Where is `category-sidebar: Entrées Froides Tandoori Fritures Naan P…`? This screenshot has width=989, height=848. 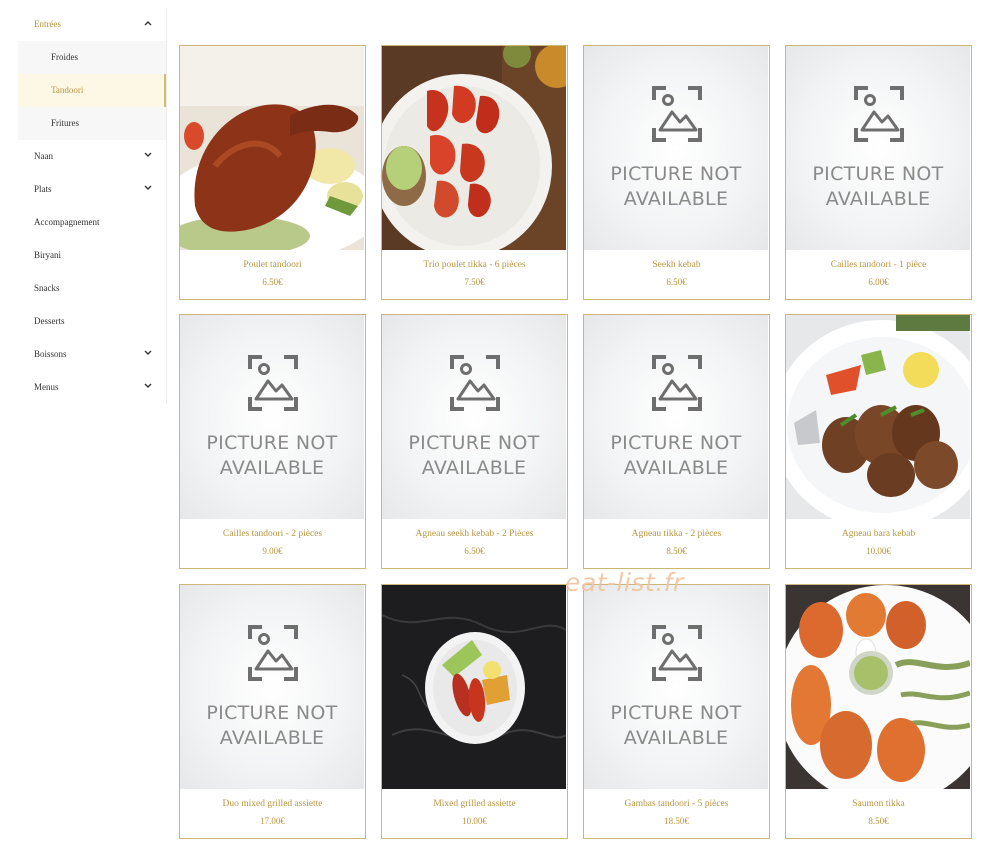 category-sidebar: Entrées Froides Tandoori Fritures Naan P… is located at coordinates (92, 206).